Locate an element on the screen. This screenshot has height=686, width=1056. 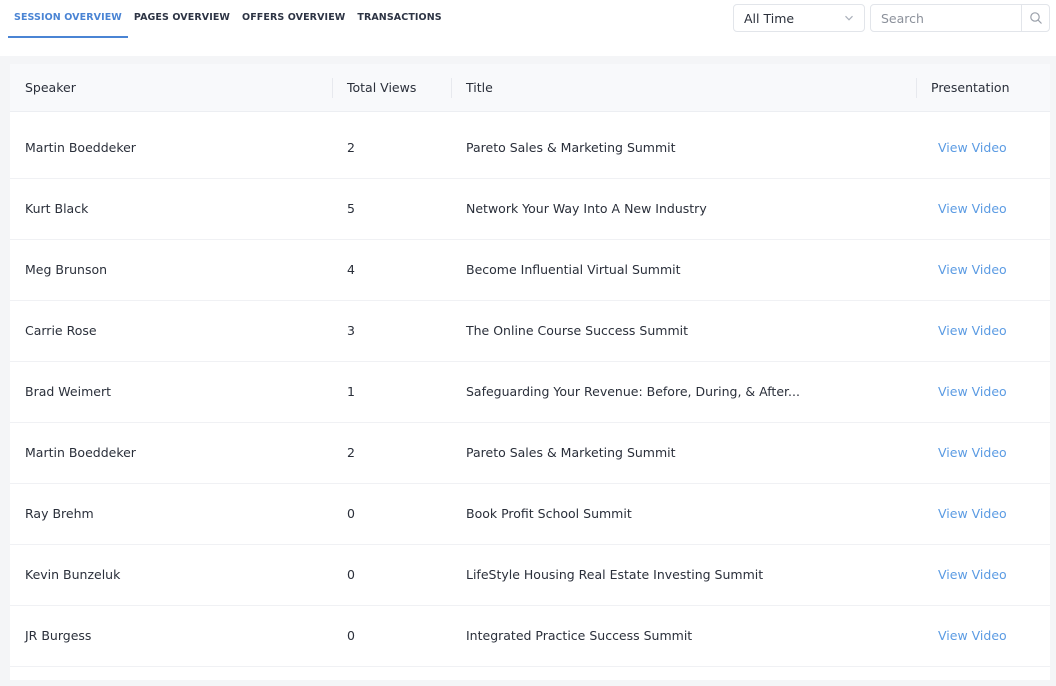
speaker-cell: JR Burgess is located at coordinates (58, 635).